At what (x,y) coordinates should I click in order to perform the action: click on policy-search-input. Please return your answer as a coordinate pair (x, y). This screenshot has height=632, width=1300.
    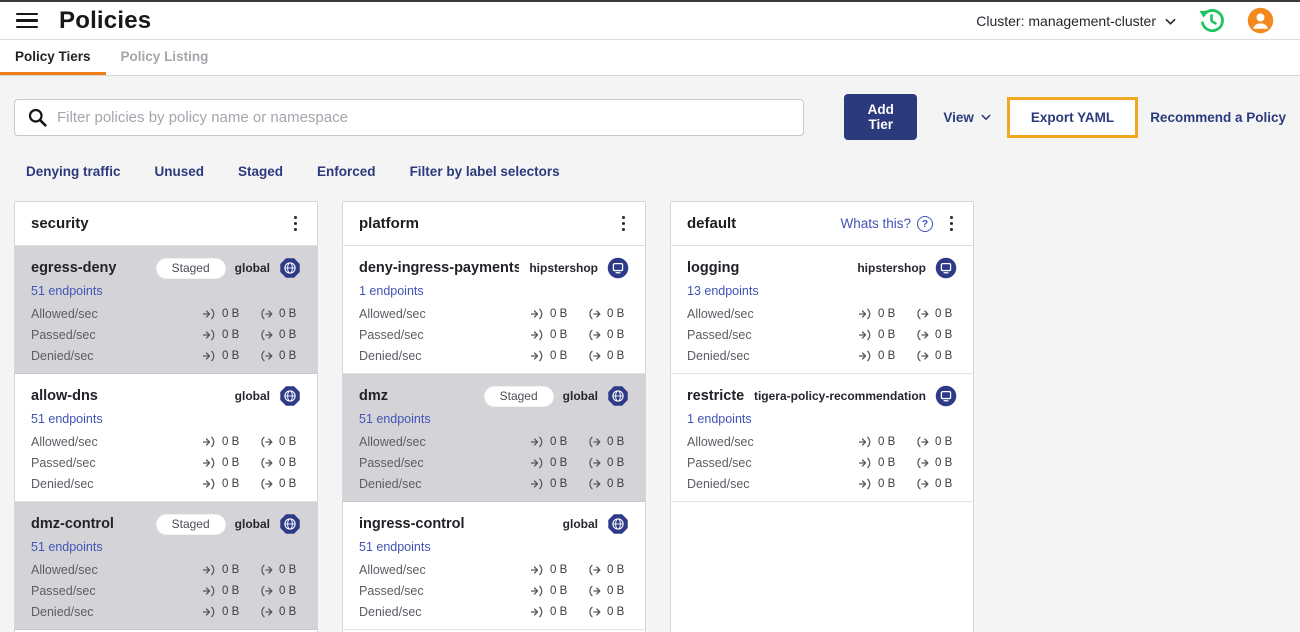
    Looking at the image, I should click on (424, 117).